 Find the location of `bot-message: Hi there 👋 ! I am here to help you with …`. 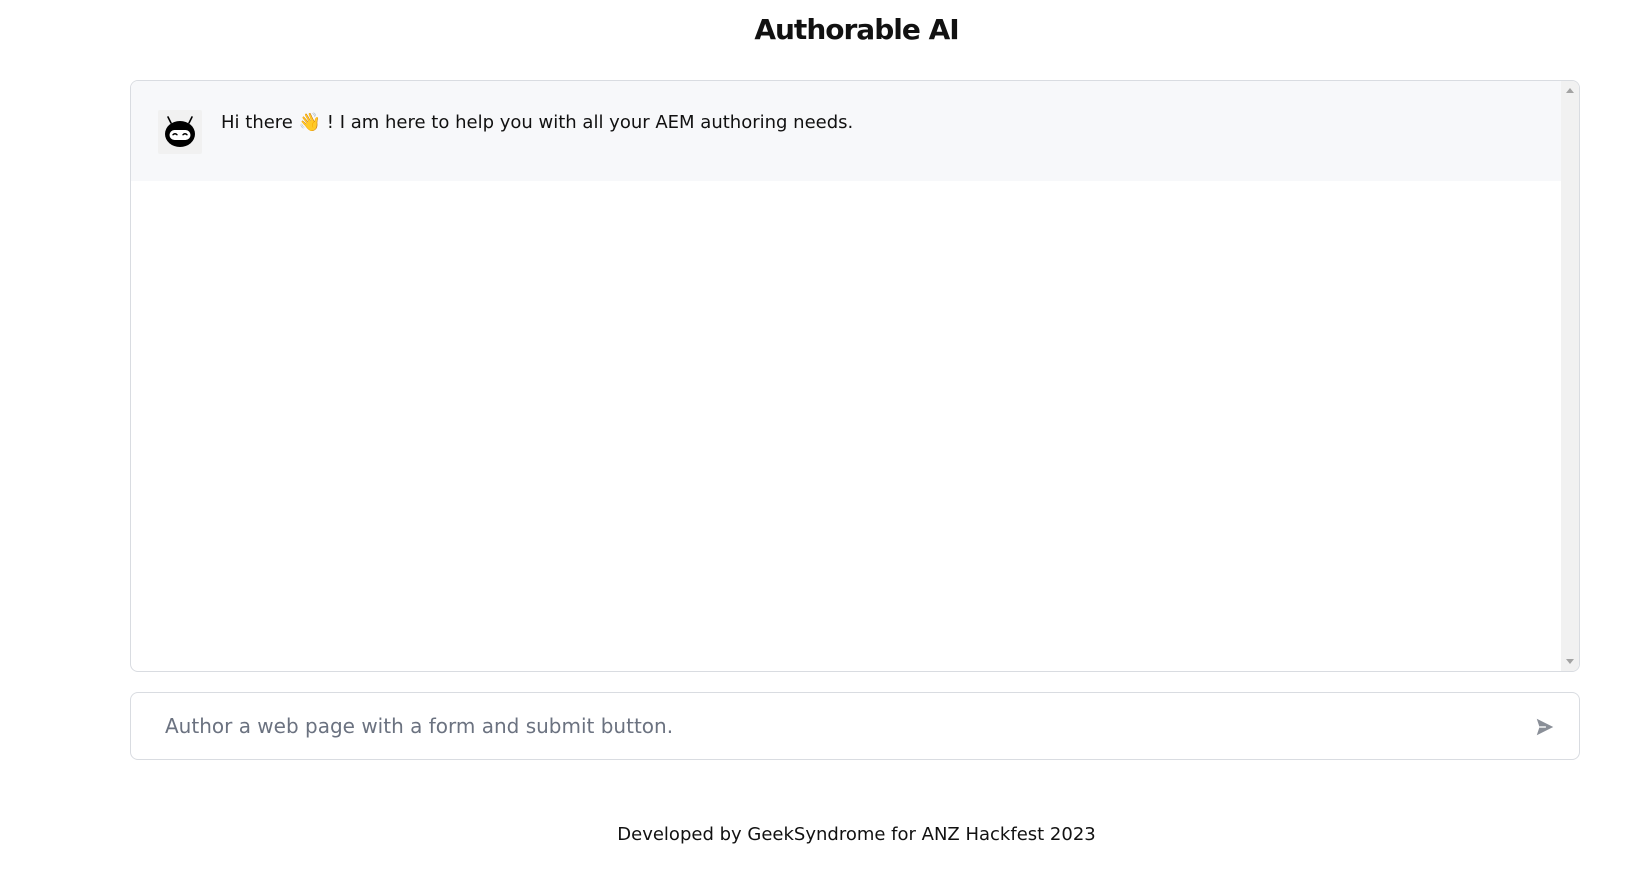

bot-message: Hi there 👋 ! I am here to help you with … is located at coordinates (846, 131).